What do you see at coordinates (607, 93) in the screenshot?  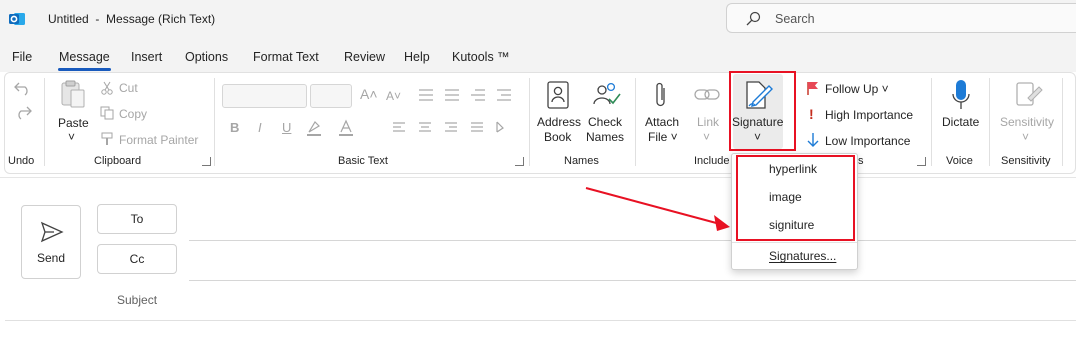 I see `check-names-icon` at bounding box center [607, 93].